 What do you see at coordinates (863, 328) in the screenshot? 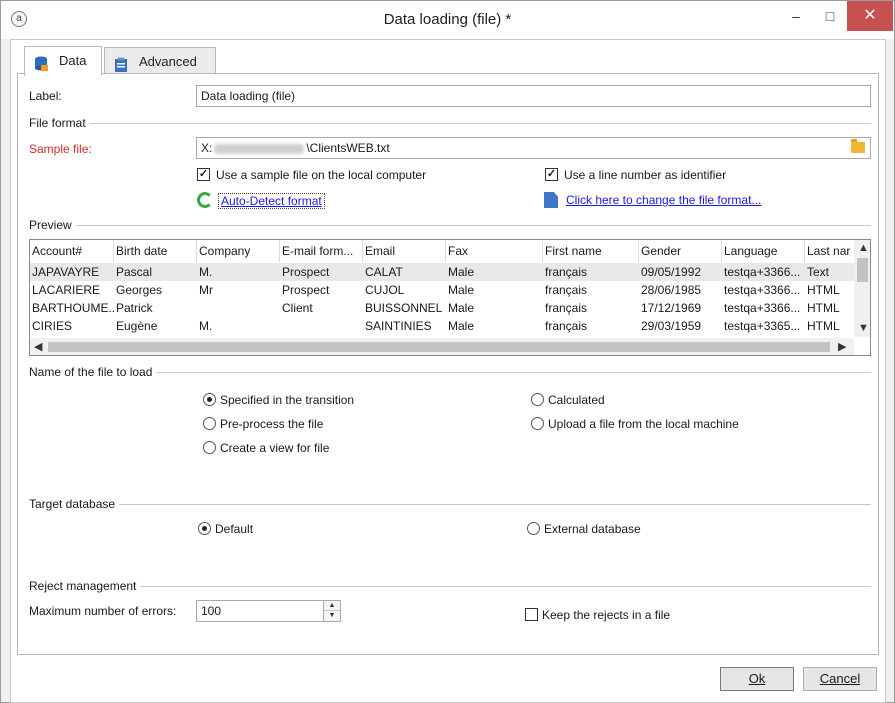
I see `scroll-down-icon: ▼` at bounding box center [863, 328].